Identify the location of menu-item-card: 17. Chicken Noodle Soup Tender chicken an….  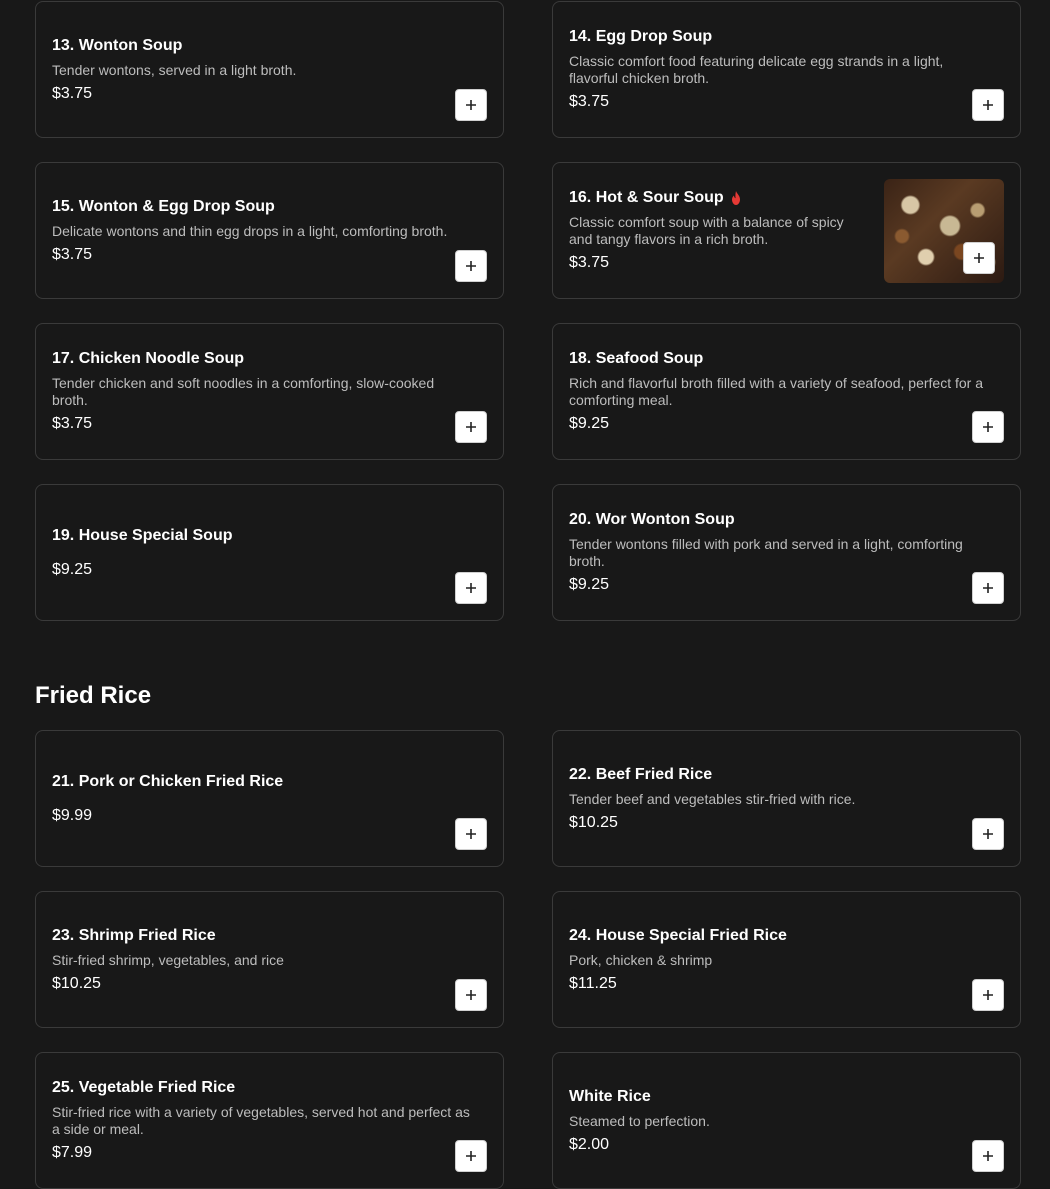
(269, 391).